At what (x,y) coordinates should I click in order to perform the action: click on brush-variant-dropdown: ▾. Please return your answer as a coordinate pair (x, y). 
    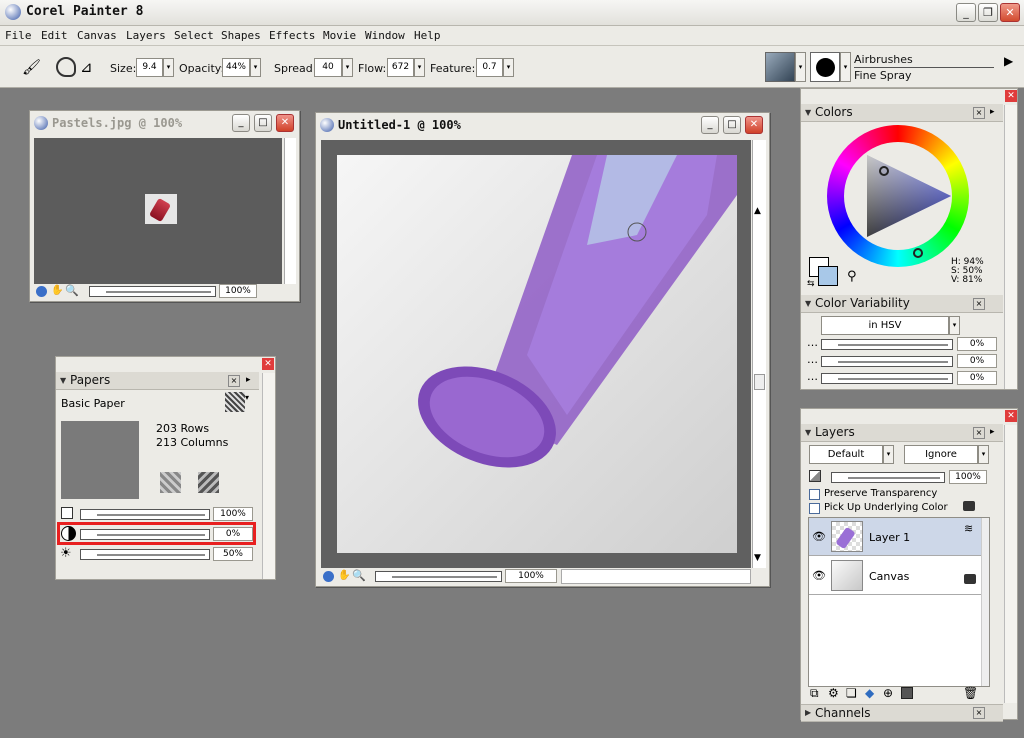
    Looking at the image, I should click on (845, 67).